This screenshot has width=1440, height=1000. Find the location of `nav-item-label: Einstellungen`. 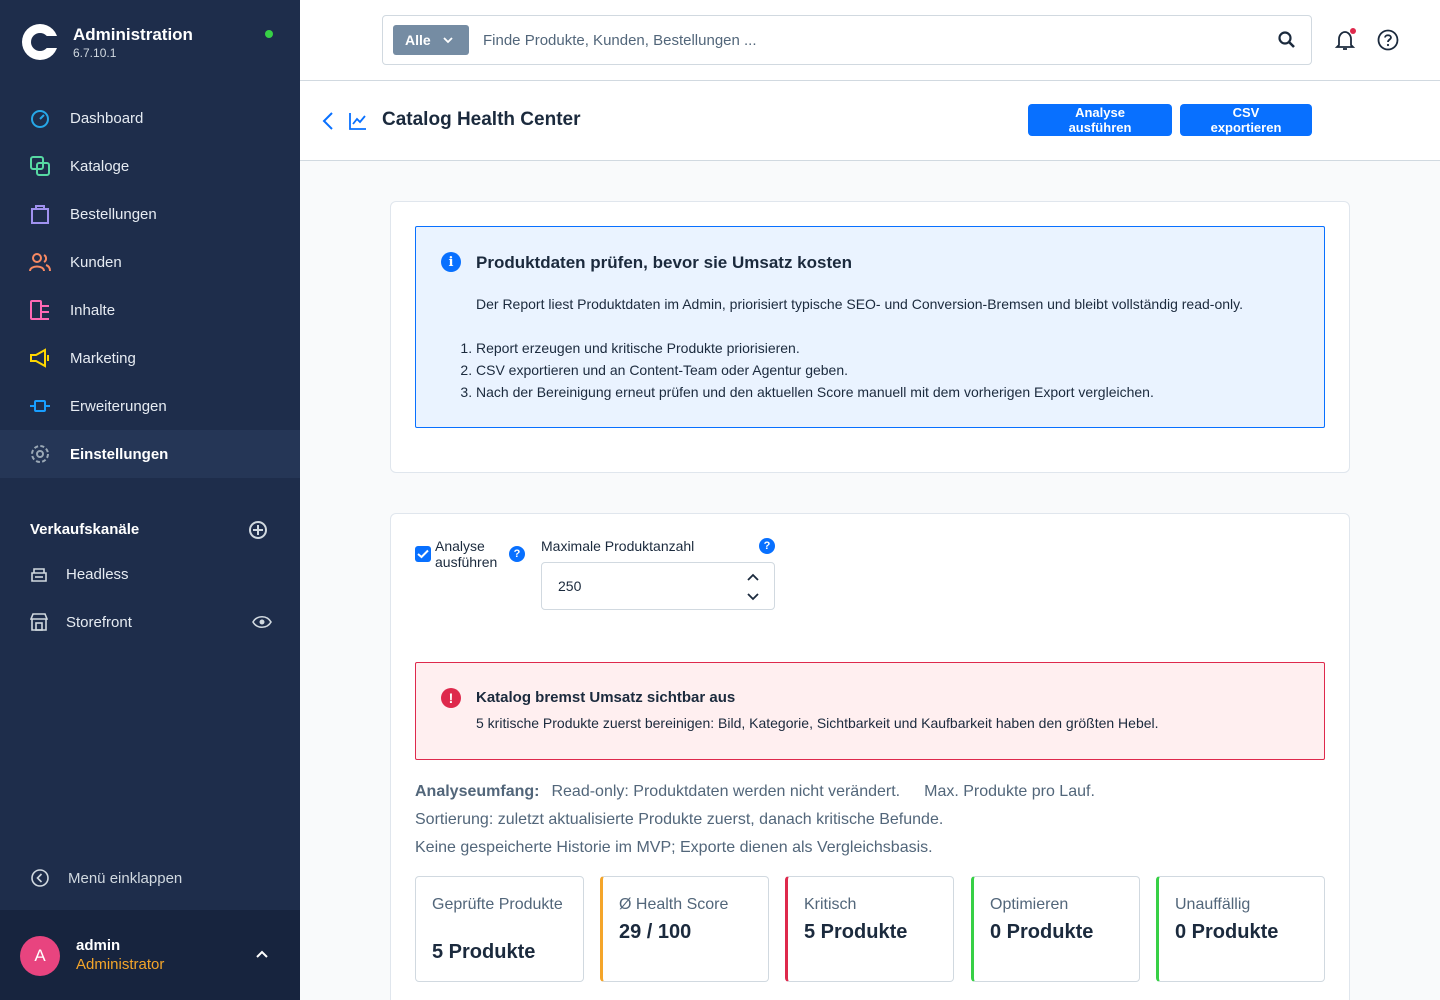

nav-item-label: Einstellungen is located at coordinates (119, 454).